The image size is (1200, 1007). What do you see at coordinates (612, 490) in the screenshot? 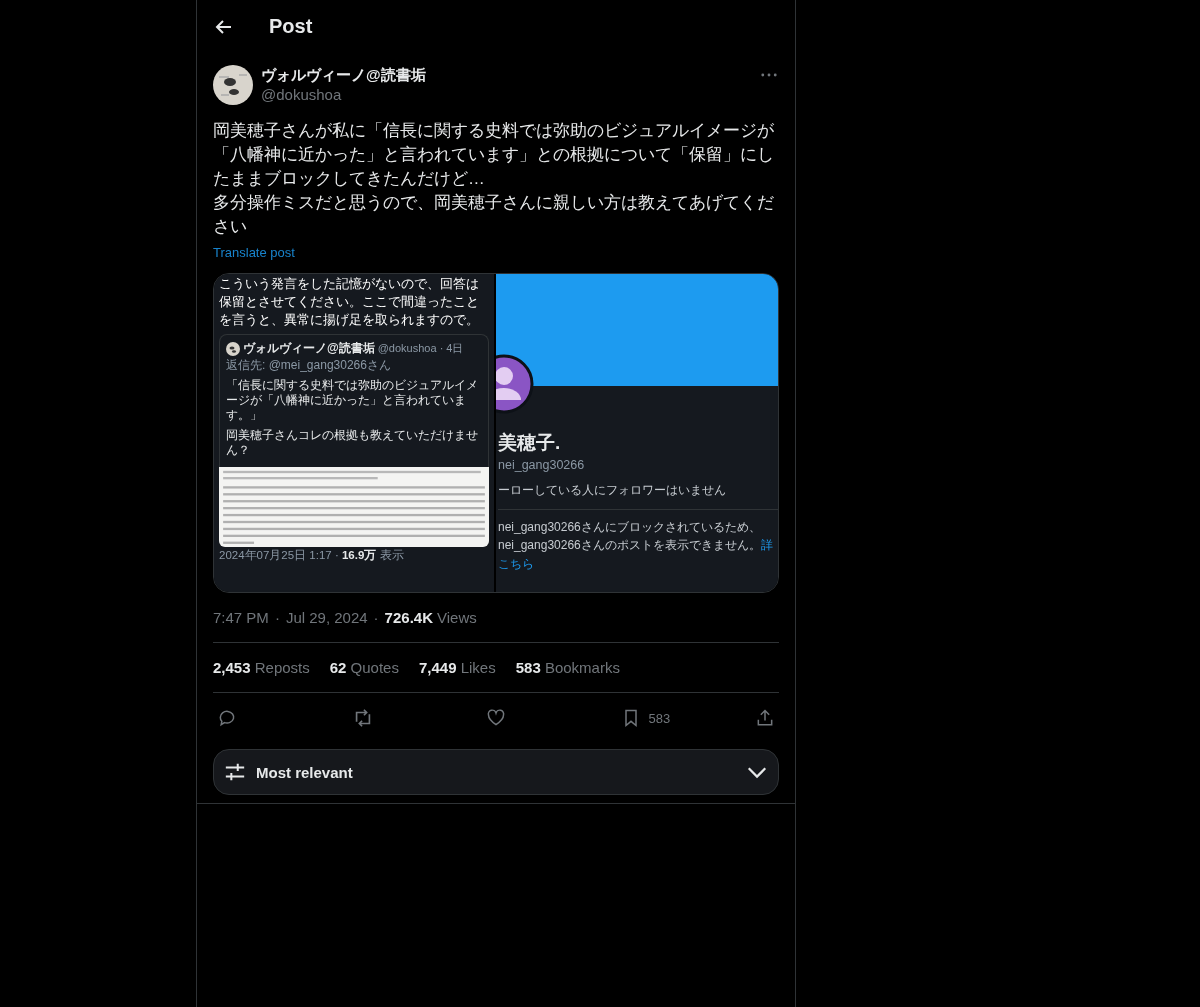
I see `follower-note: ーローしている人にフォロワーはいません` at bounding box center [612, 490].